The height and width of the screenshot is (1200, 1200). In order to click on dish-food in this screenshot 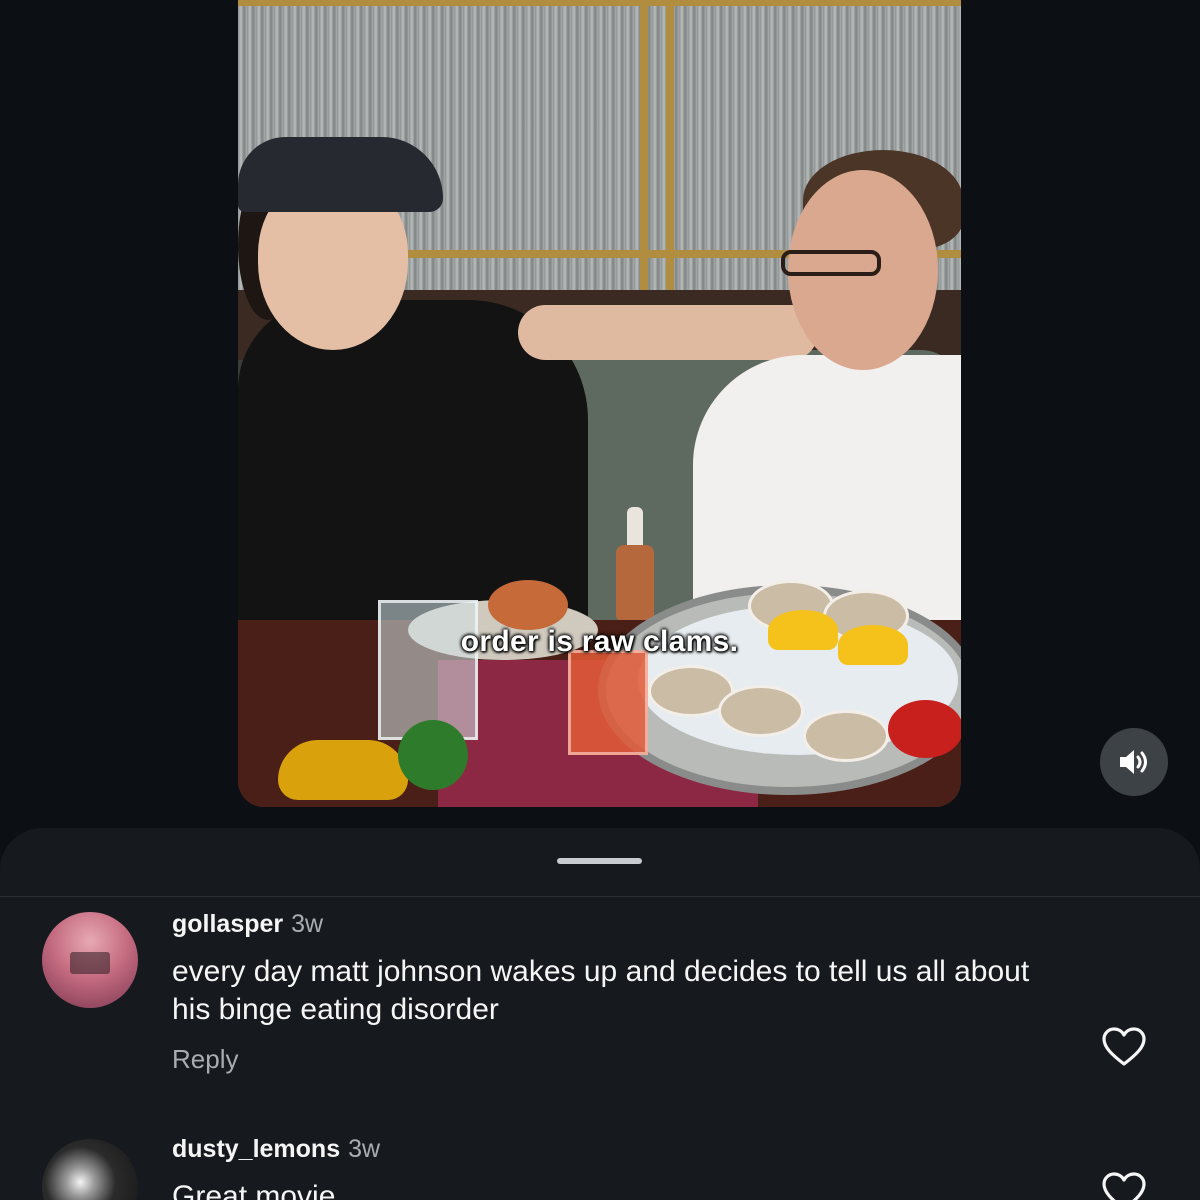, I will do `click(528, 605)`.